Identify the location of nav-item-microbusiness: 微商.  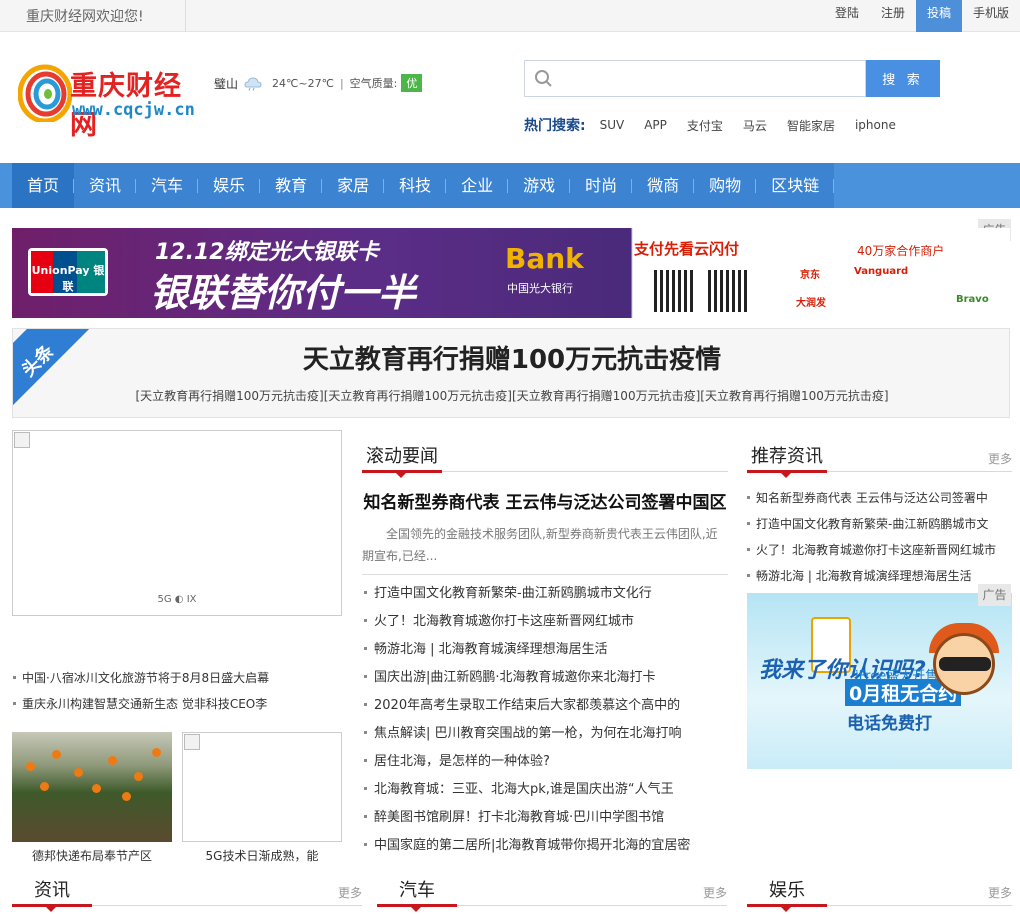
(663, 185).